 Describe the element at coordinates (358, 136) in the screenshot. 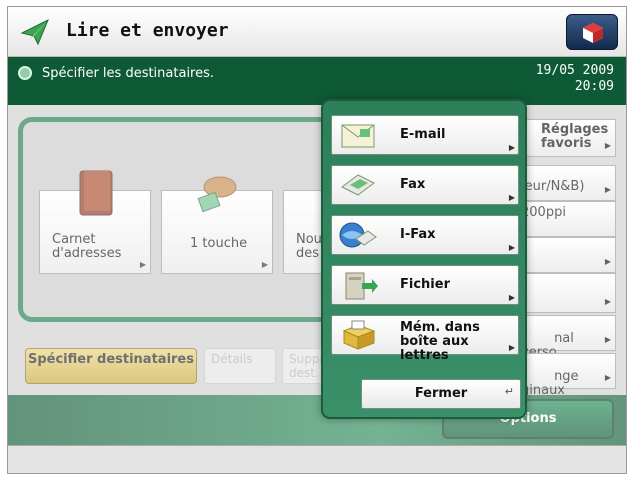

I see `email-icon` at that location.